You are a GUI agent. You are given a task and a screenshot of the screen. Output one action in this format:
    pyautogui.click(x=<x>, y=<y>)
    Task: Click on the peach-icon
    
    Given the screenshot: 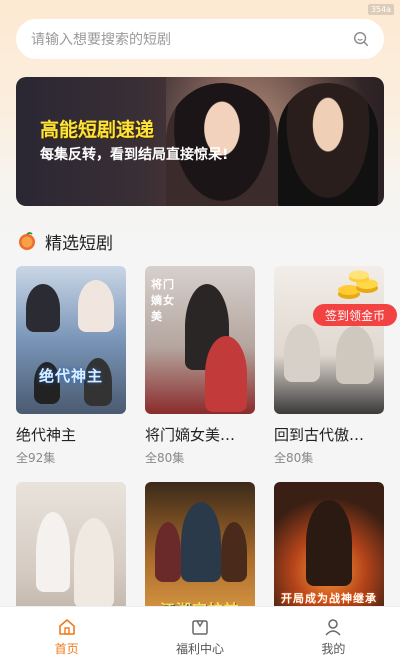 What is the action you would take?
    pyautogui.click(x=27, y=241)
    